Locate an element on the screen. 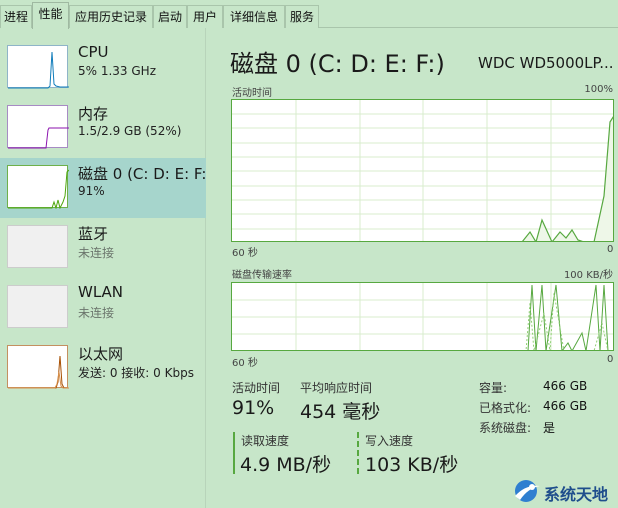  sidebar-item-disk0-label: 磁盘 0 (C: D: E: F: is located at coordinates (142, 174).